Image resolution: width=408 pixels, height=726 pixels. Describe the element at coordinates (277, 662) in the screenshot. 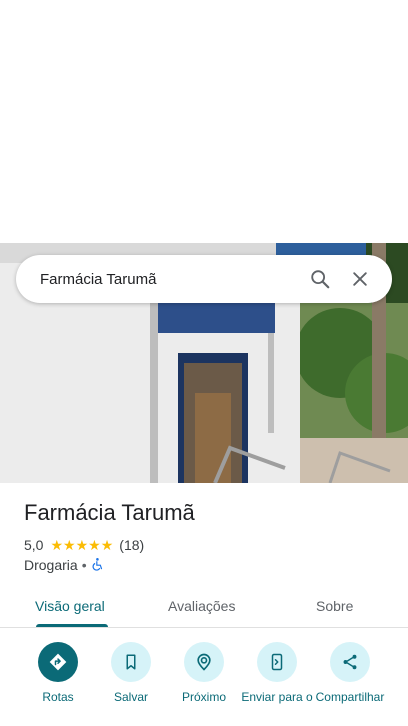

I see `send-to-phone-icon` at that location.